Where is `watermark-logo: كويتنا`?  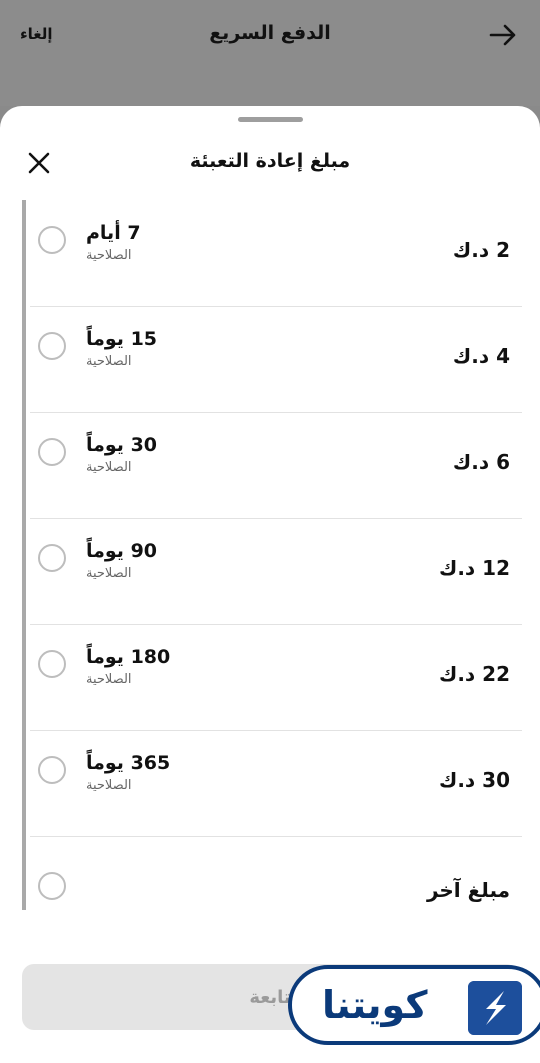
watermark-logo: كويتنا is located at coordinates (414, 1005).